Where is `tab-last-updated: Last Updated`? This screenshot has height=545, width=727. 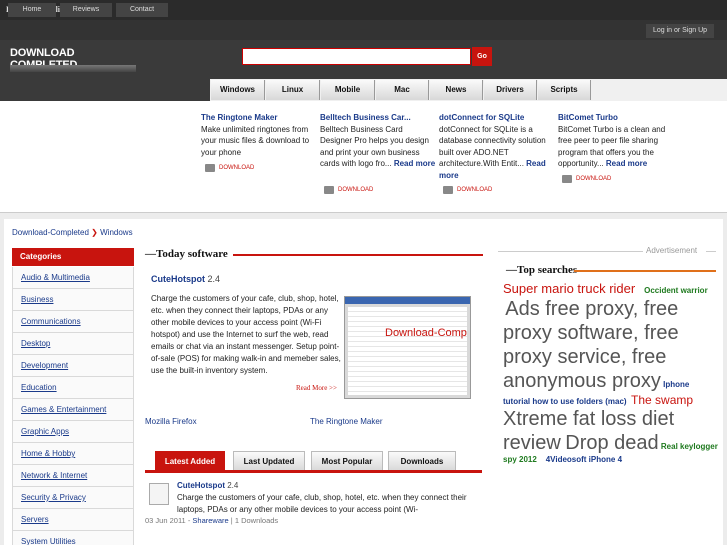 tab-last-updated: Last Updated is located at coordinates (269, 461).